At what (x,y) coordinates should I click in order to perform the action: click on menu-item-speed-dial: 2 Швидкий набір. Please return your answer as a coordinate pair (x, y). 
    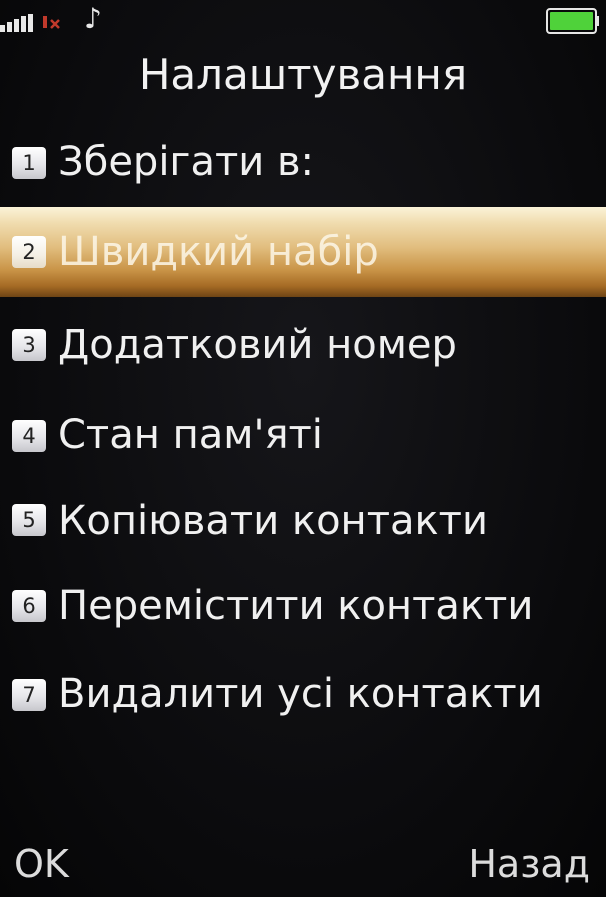
    Looking at the image, I should click on (303, 252).